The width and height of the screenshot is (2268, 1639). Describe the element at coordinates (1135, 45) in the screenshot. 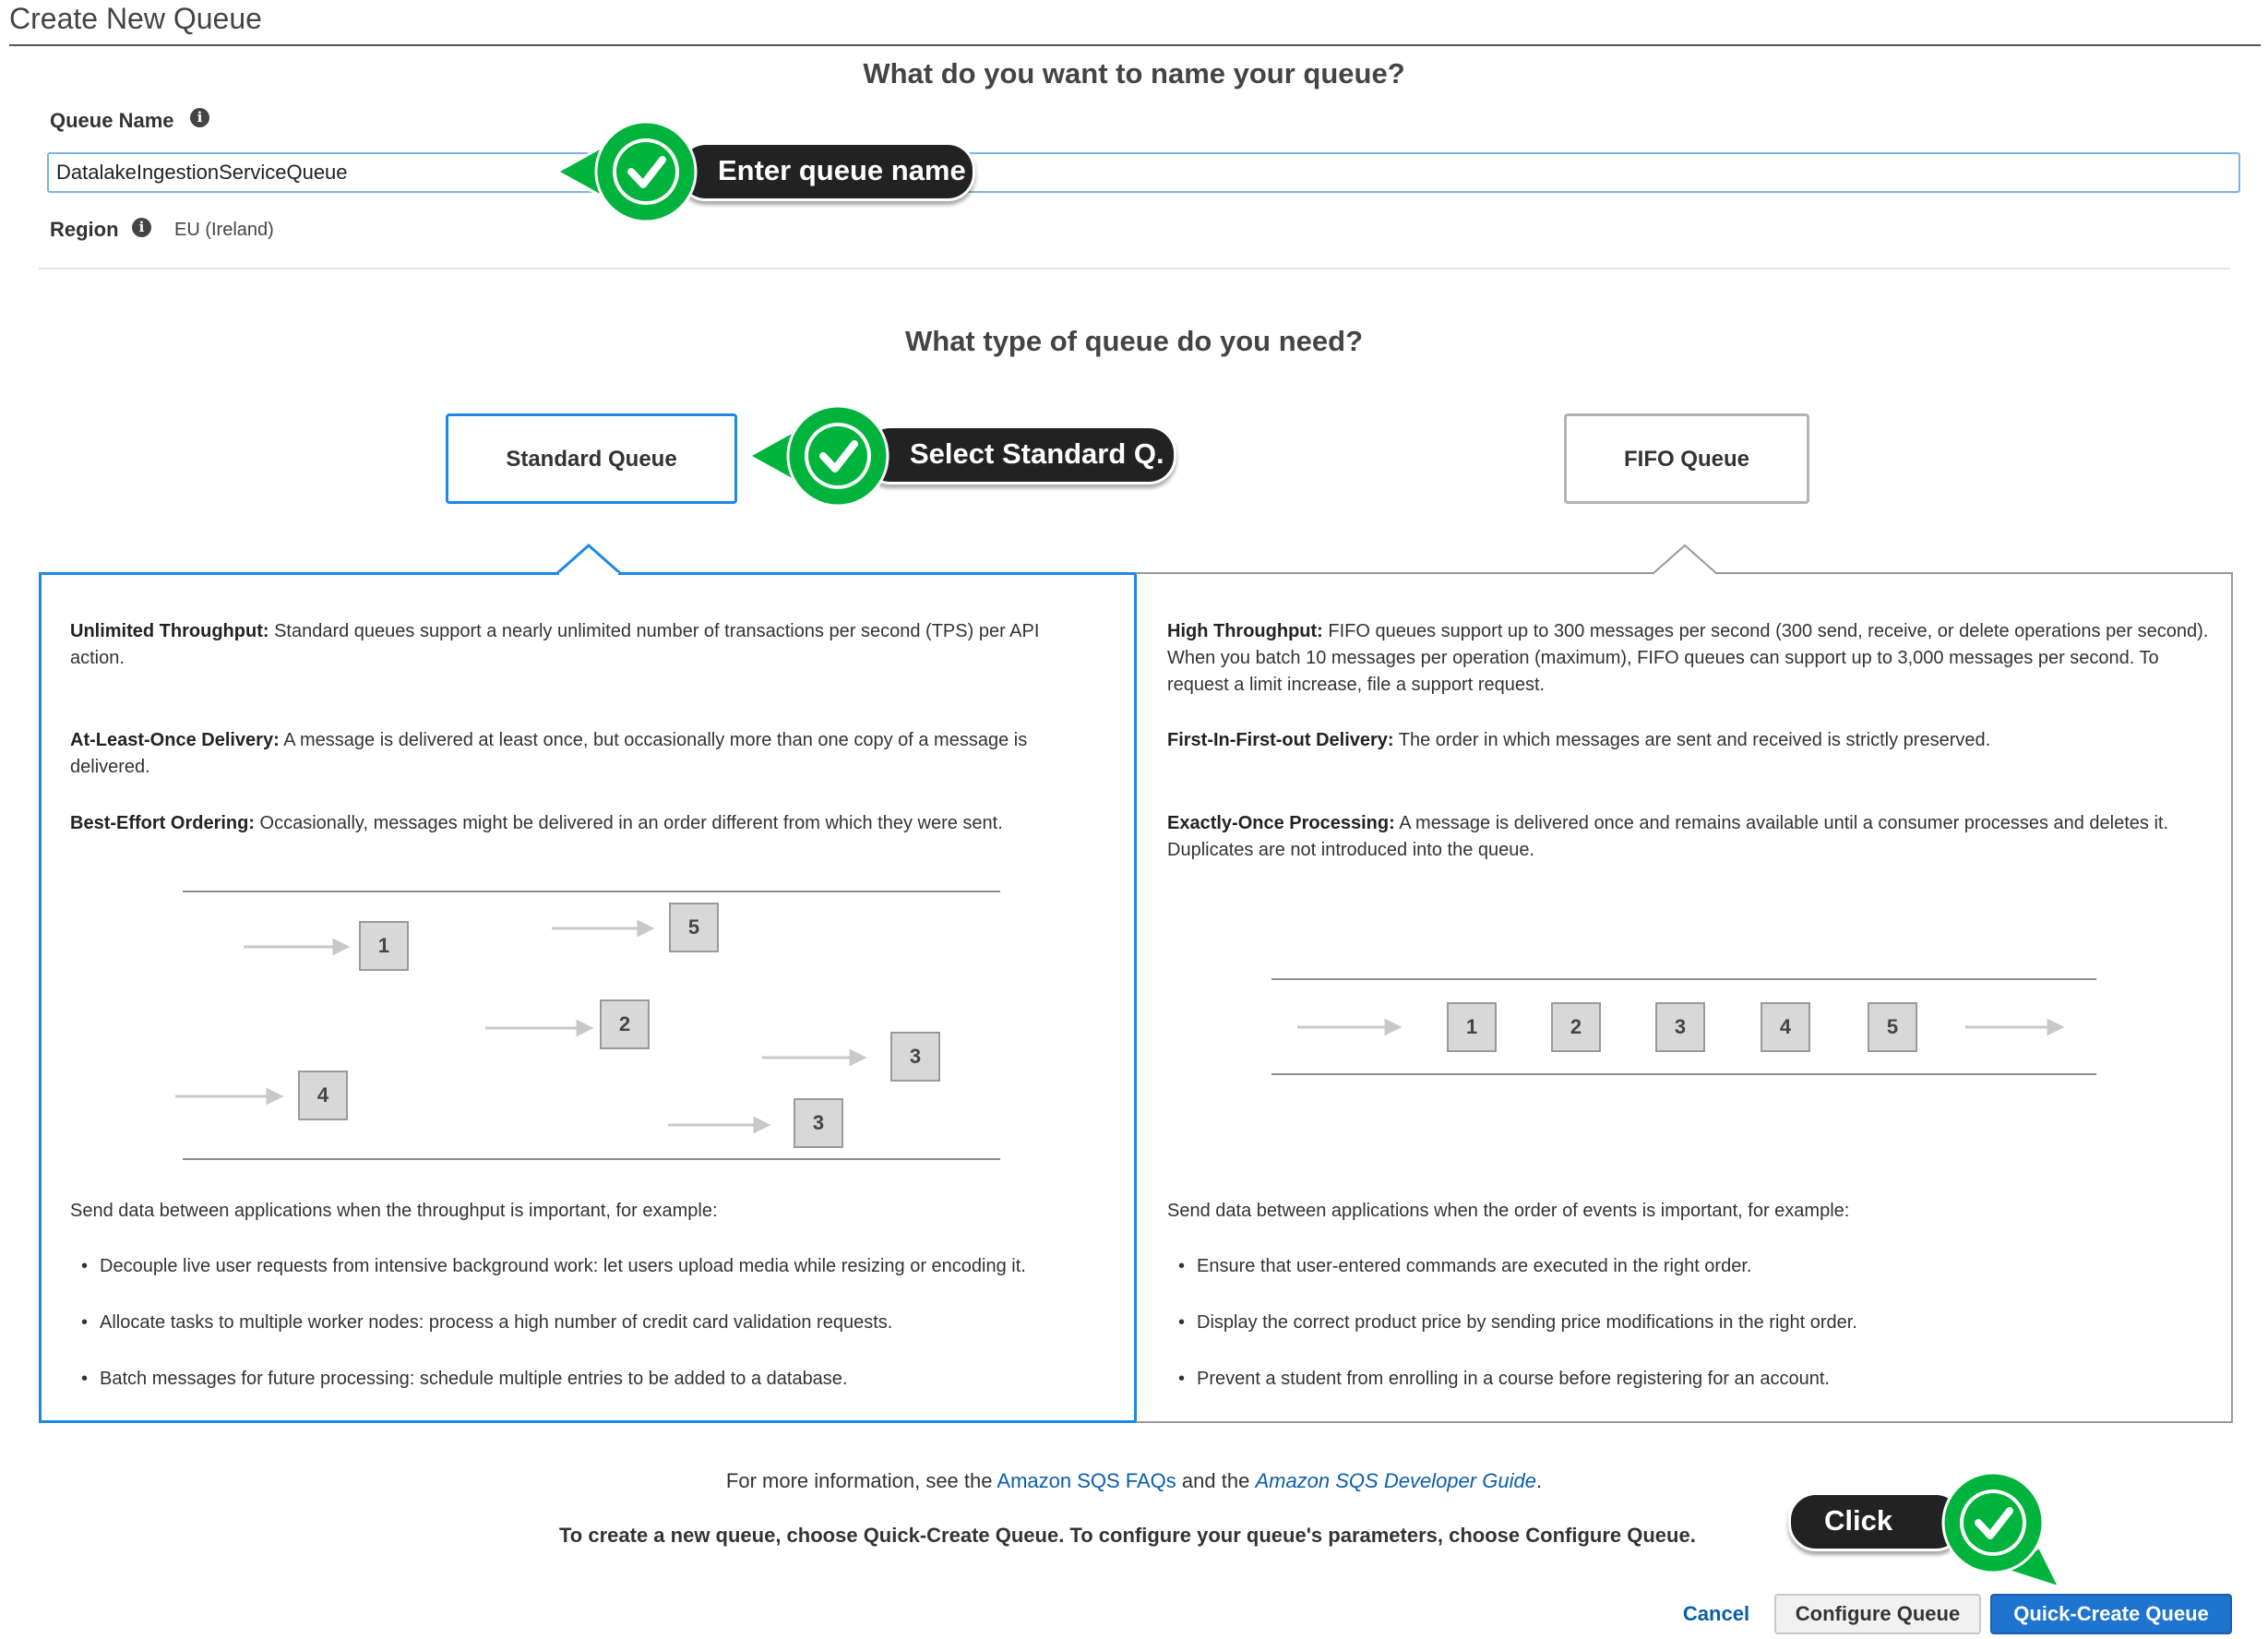

I see `title-divider` at that location.